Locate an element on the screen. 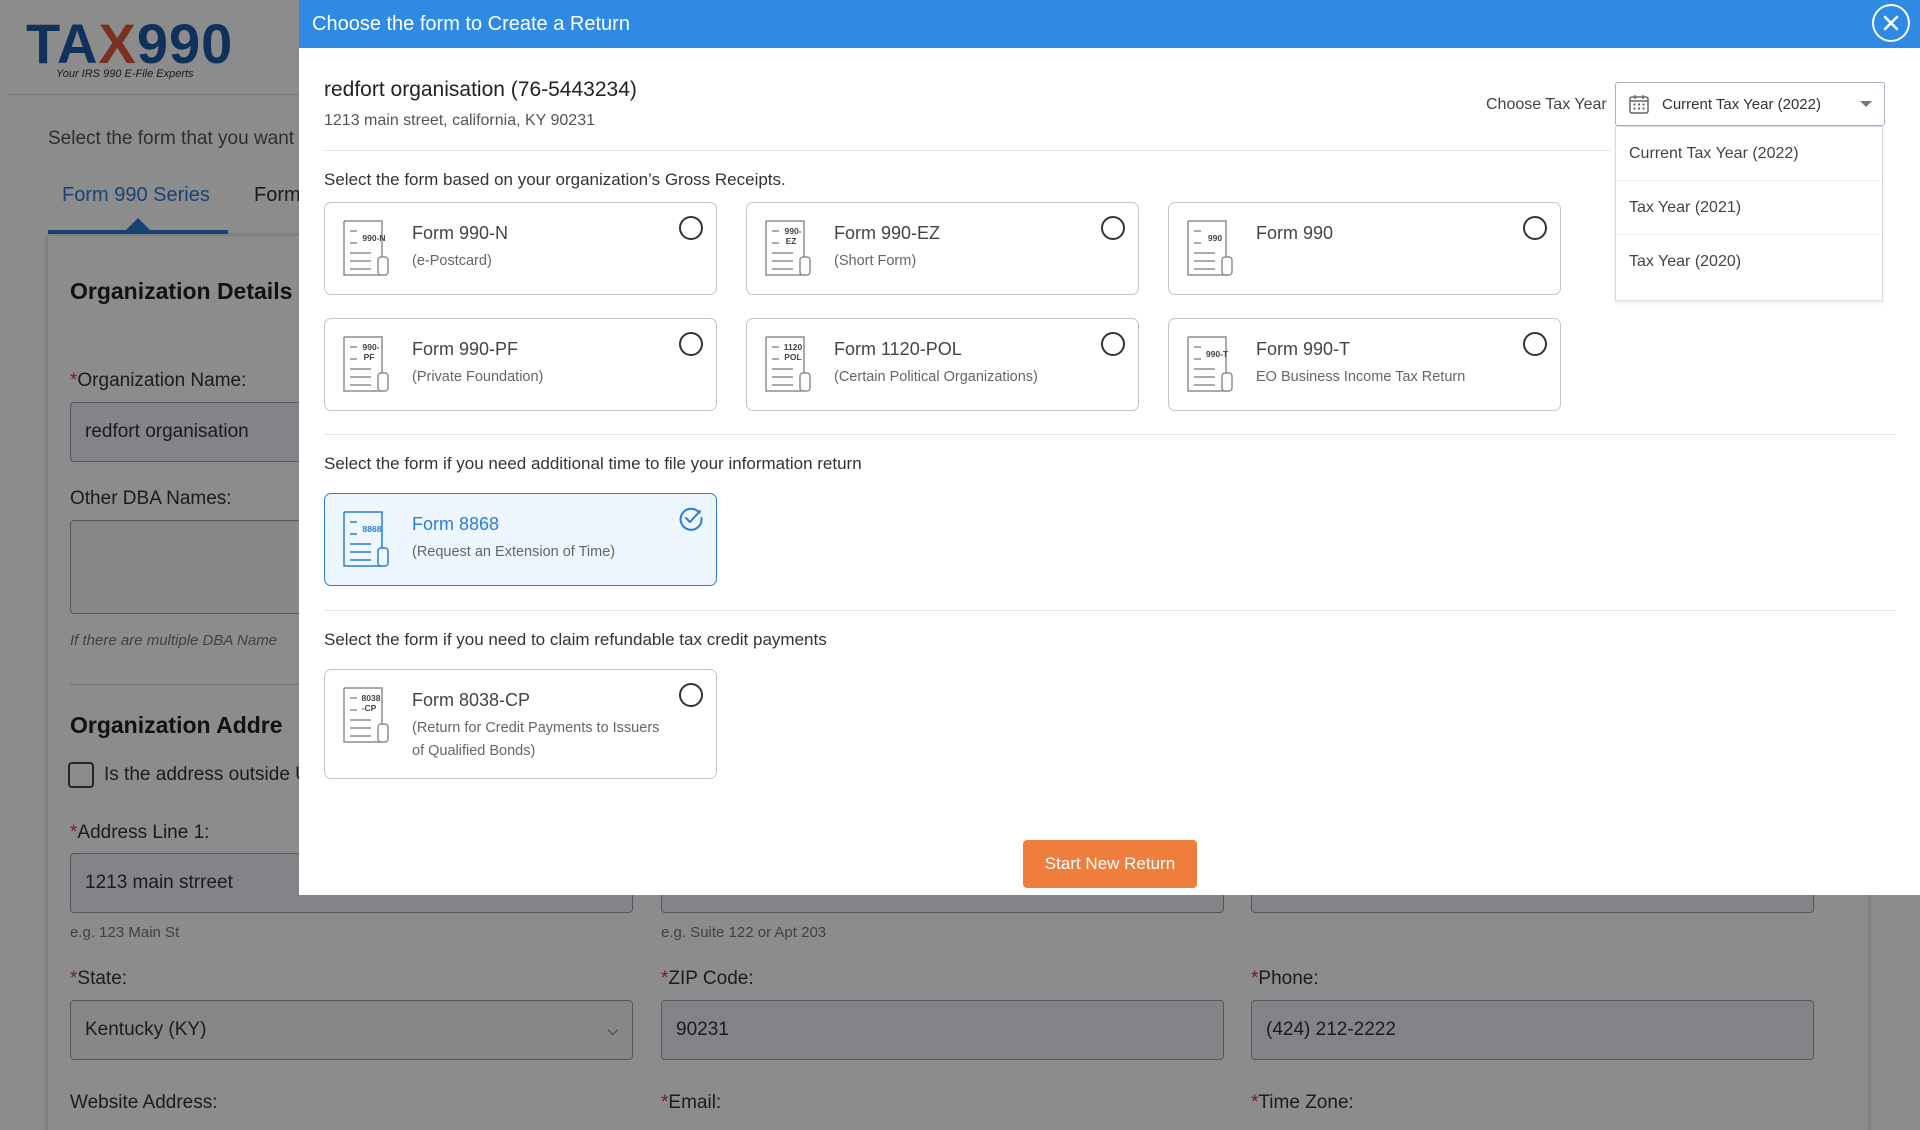 The image size is (1920, 1130). form-description: (e-Postcard) is located at coordinates (452, 261).